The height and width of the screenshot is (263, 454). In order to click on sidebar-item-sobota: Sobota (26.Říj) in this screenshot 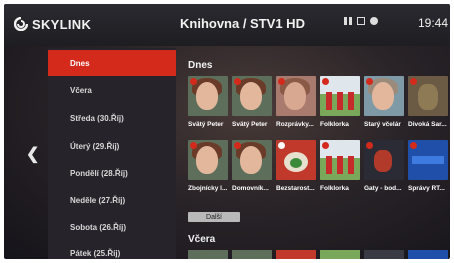, I will do `click(112, 227)`.